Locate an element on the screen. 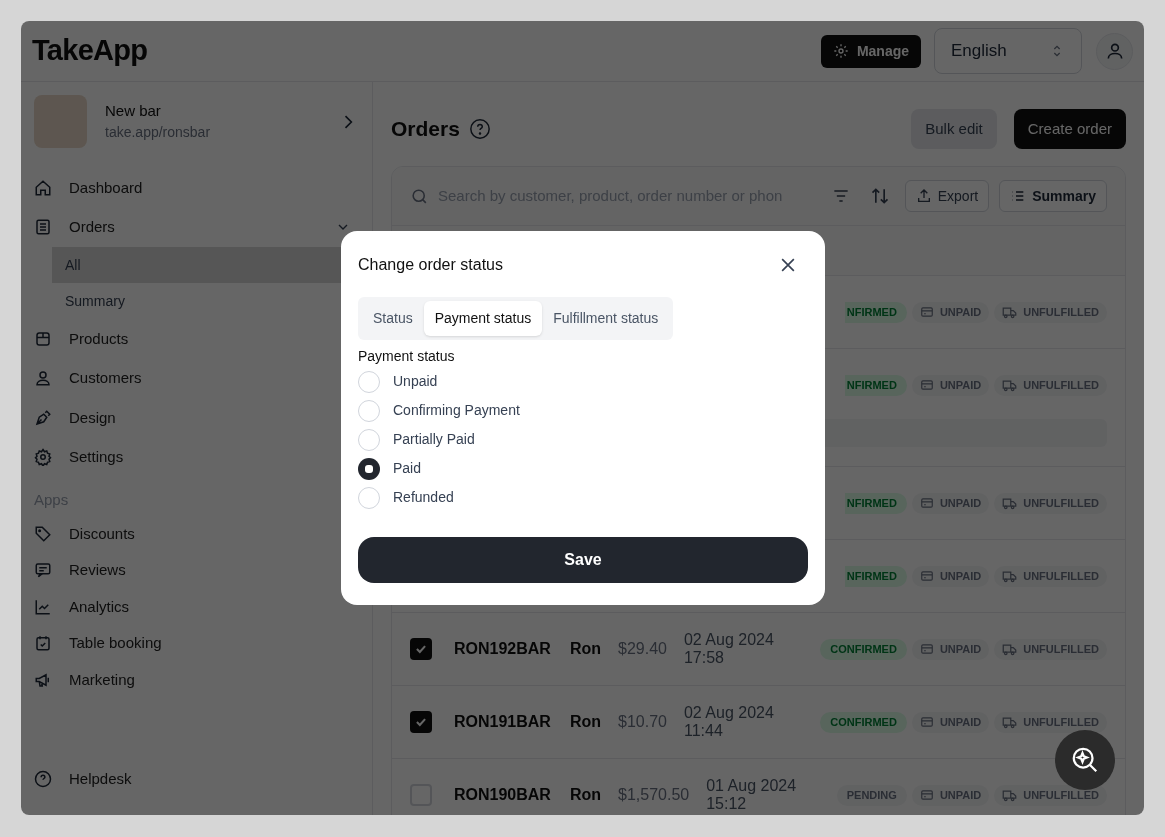 The height and width of the screenshot is (837, 1165). radio-label: Paid is located at coordinates (407, 468).